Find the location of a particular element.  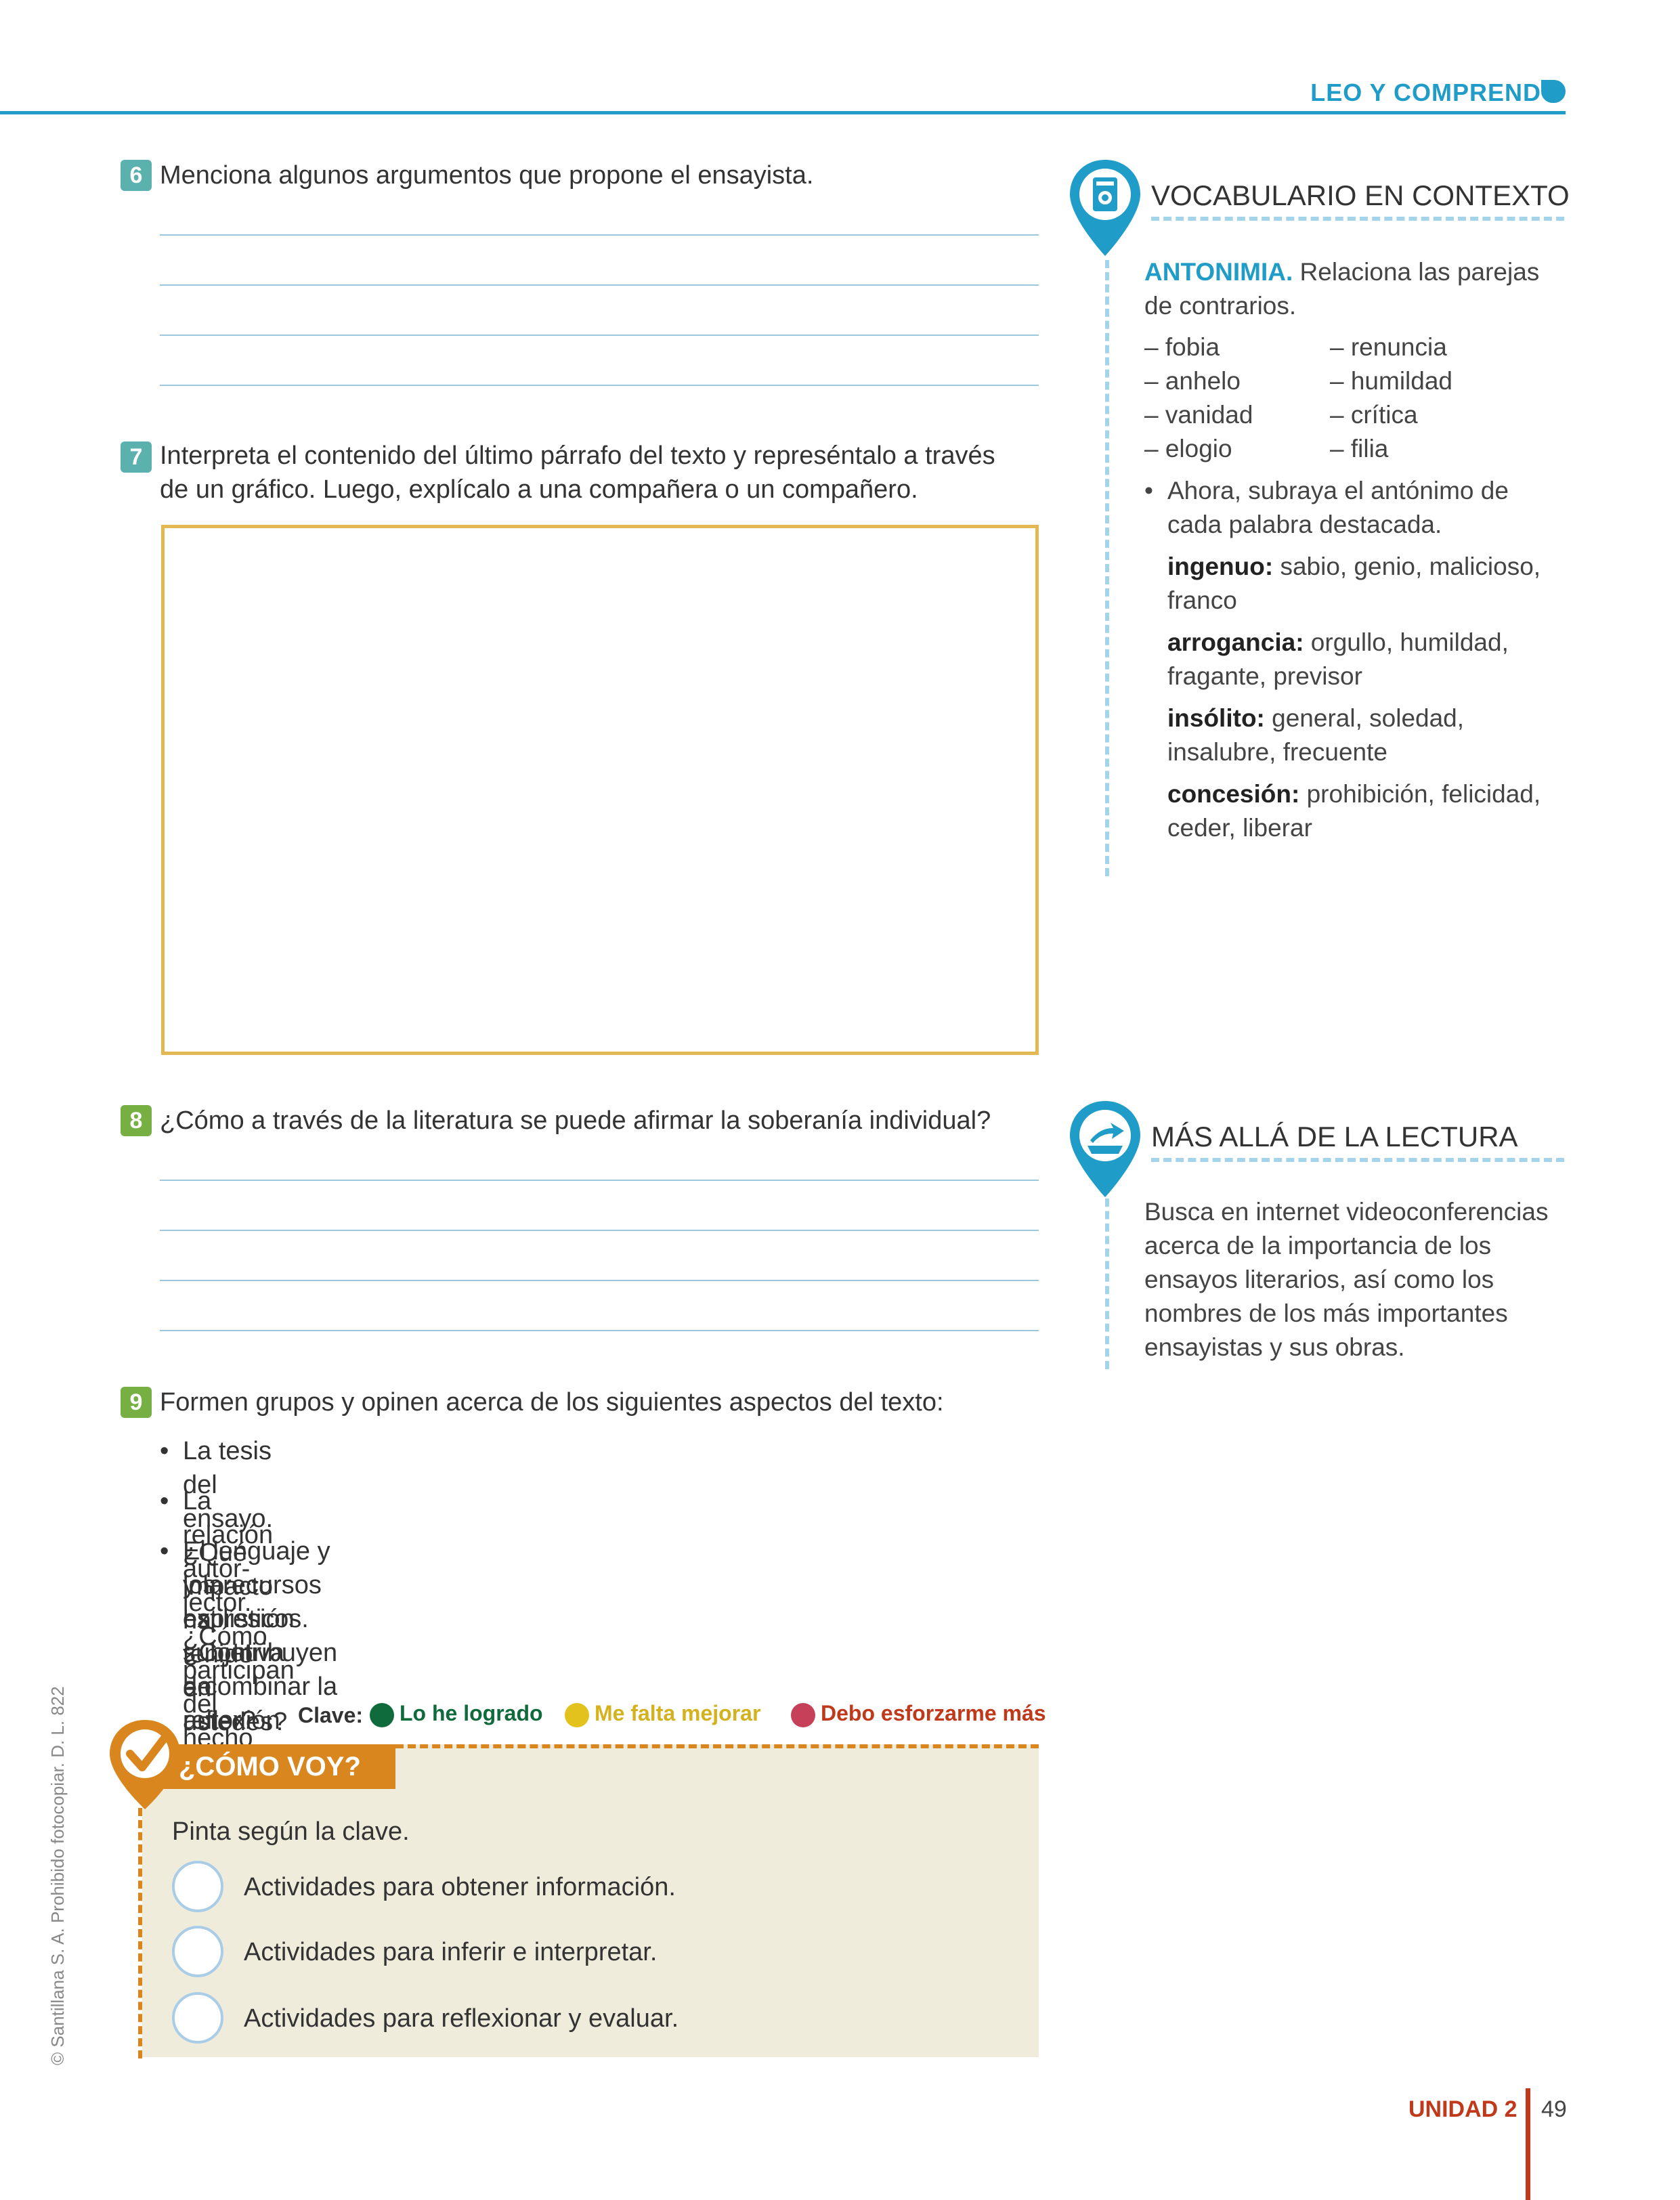

term-insolito: insólito: general, soledad, is located at coordinates (1316, 718).